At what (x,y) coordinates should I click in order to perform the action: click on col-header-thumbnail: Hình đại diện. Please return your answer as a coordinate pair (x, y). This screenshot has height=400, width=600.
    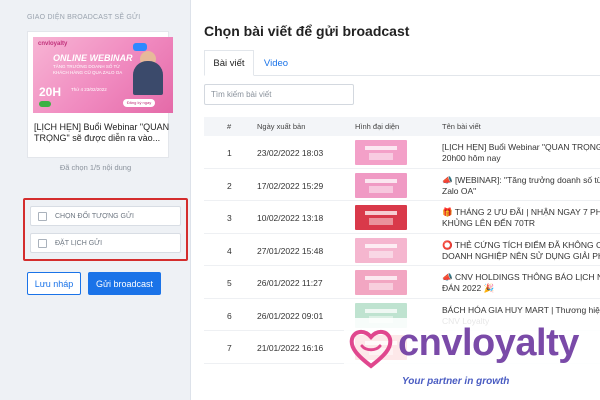
    Looking at the image, I should click on (377, 126).